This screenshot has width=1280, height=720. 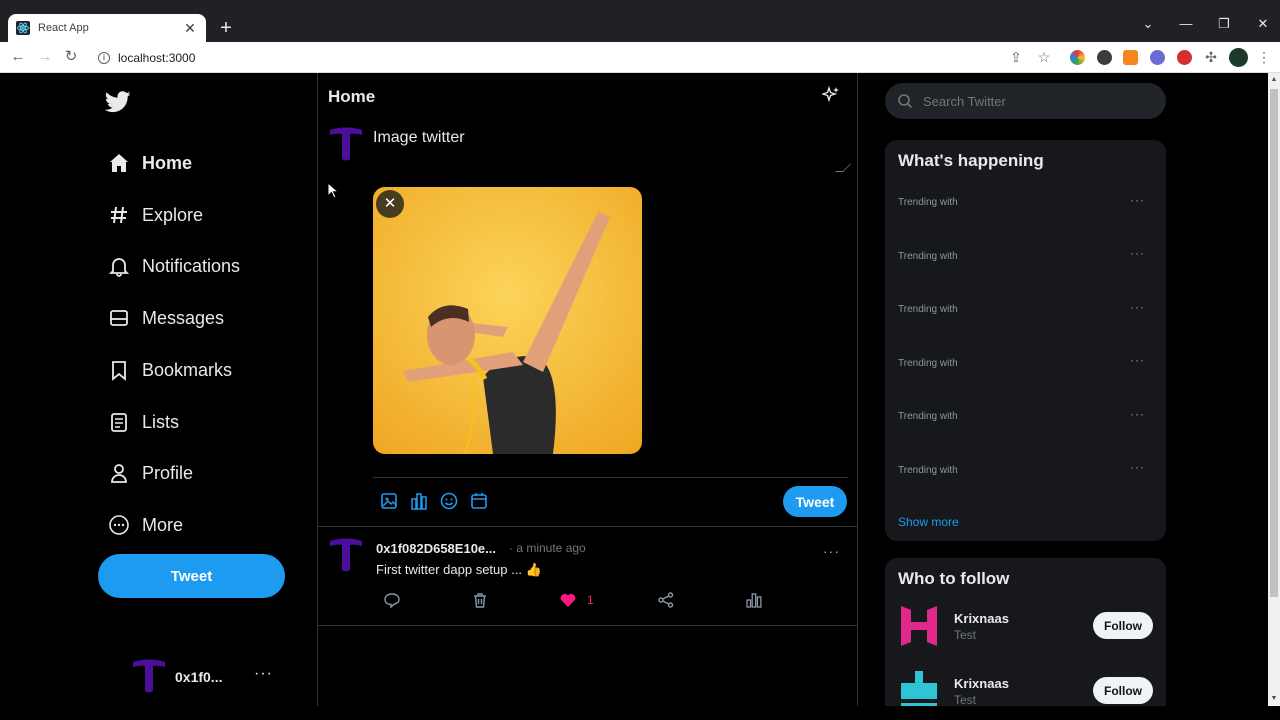 What do you see at coordinates (104, 58) in the screenshot?
I see `site-info-icon: i` at bounding box center [104, 58].